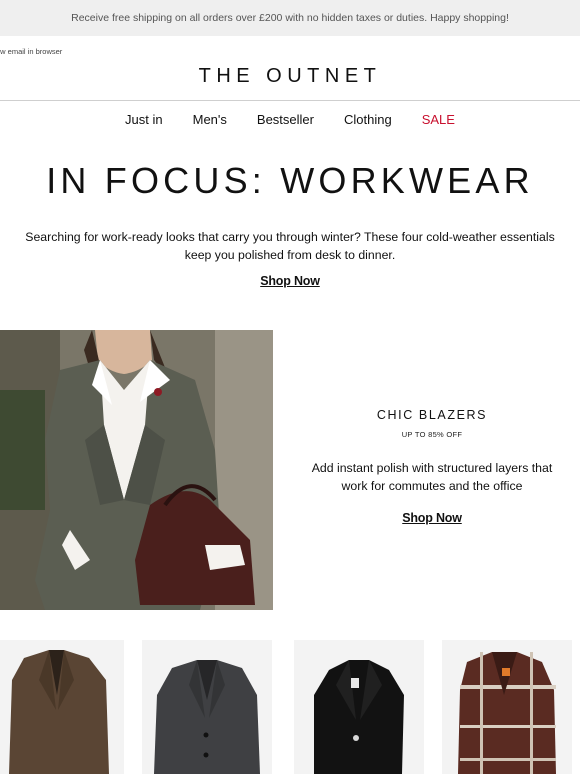  What do you see at coordinates (368, 119) in the screenshot?
I see `nav-item-clothing: Clothing` at bounding box center [368, 119].